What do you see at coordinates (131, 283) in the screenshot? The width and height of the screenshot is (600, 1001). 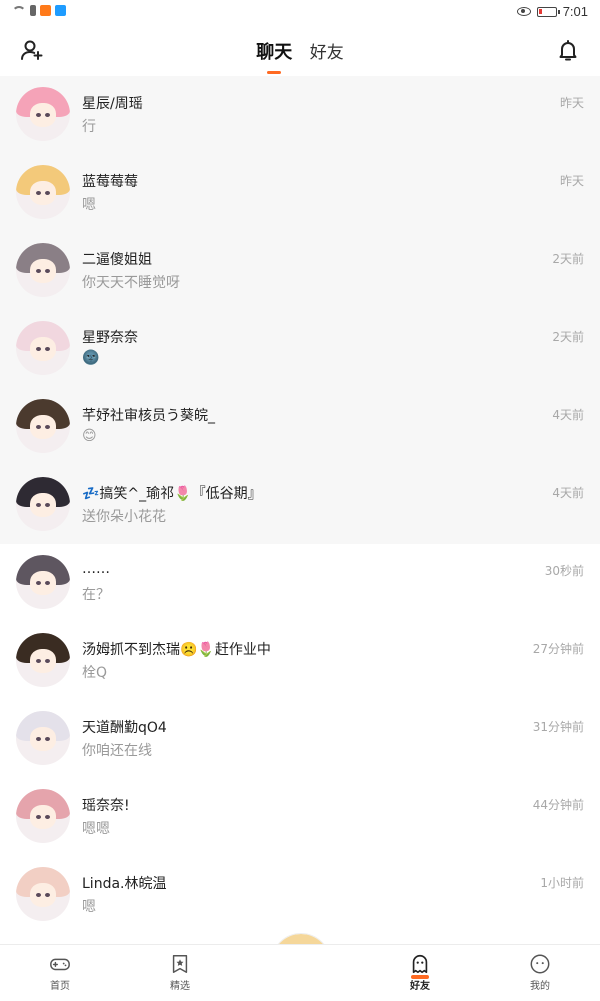 I see `last-message: 你天天不睡觉呀` at bounding box center [131, 283].